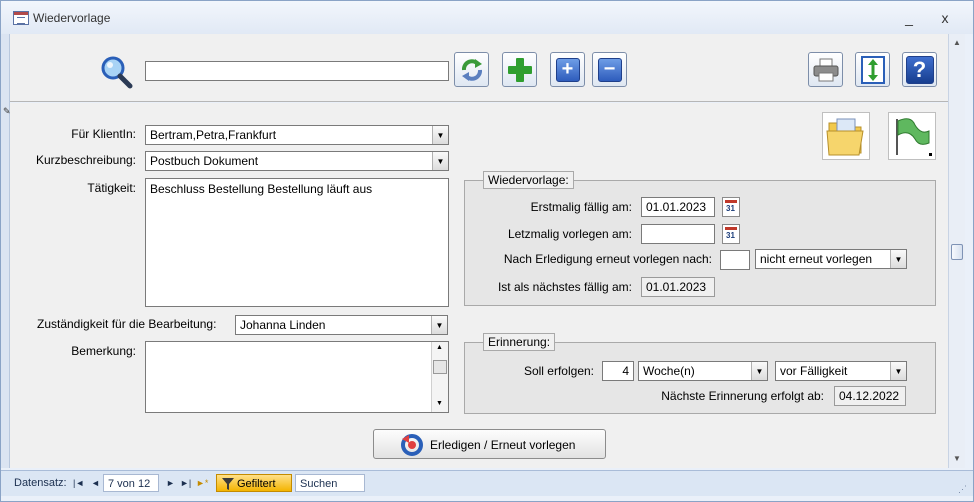  Describe the element at coordinates (297, 377) in the screenshot. I see `bemerkung-textarea` at that location.